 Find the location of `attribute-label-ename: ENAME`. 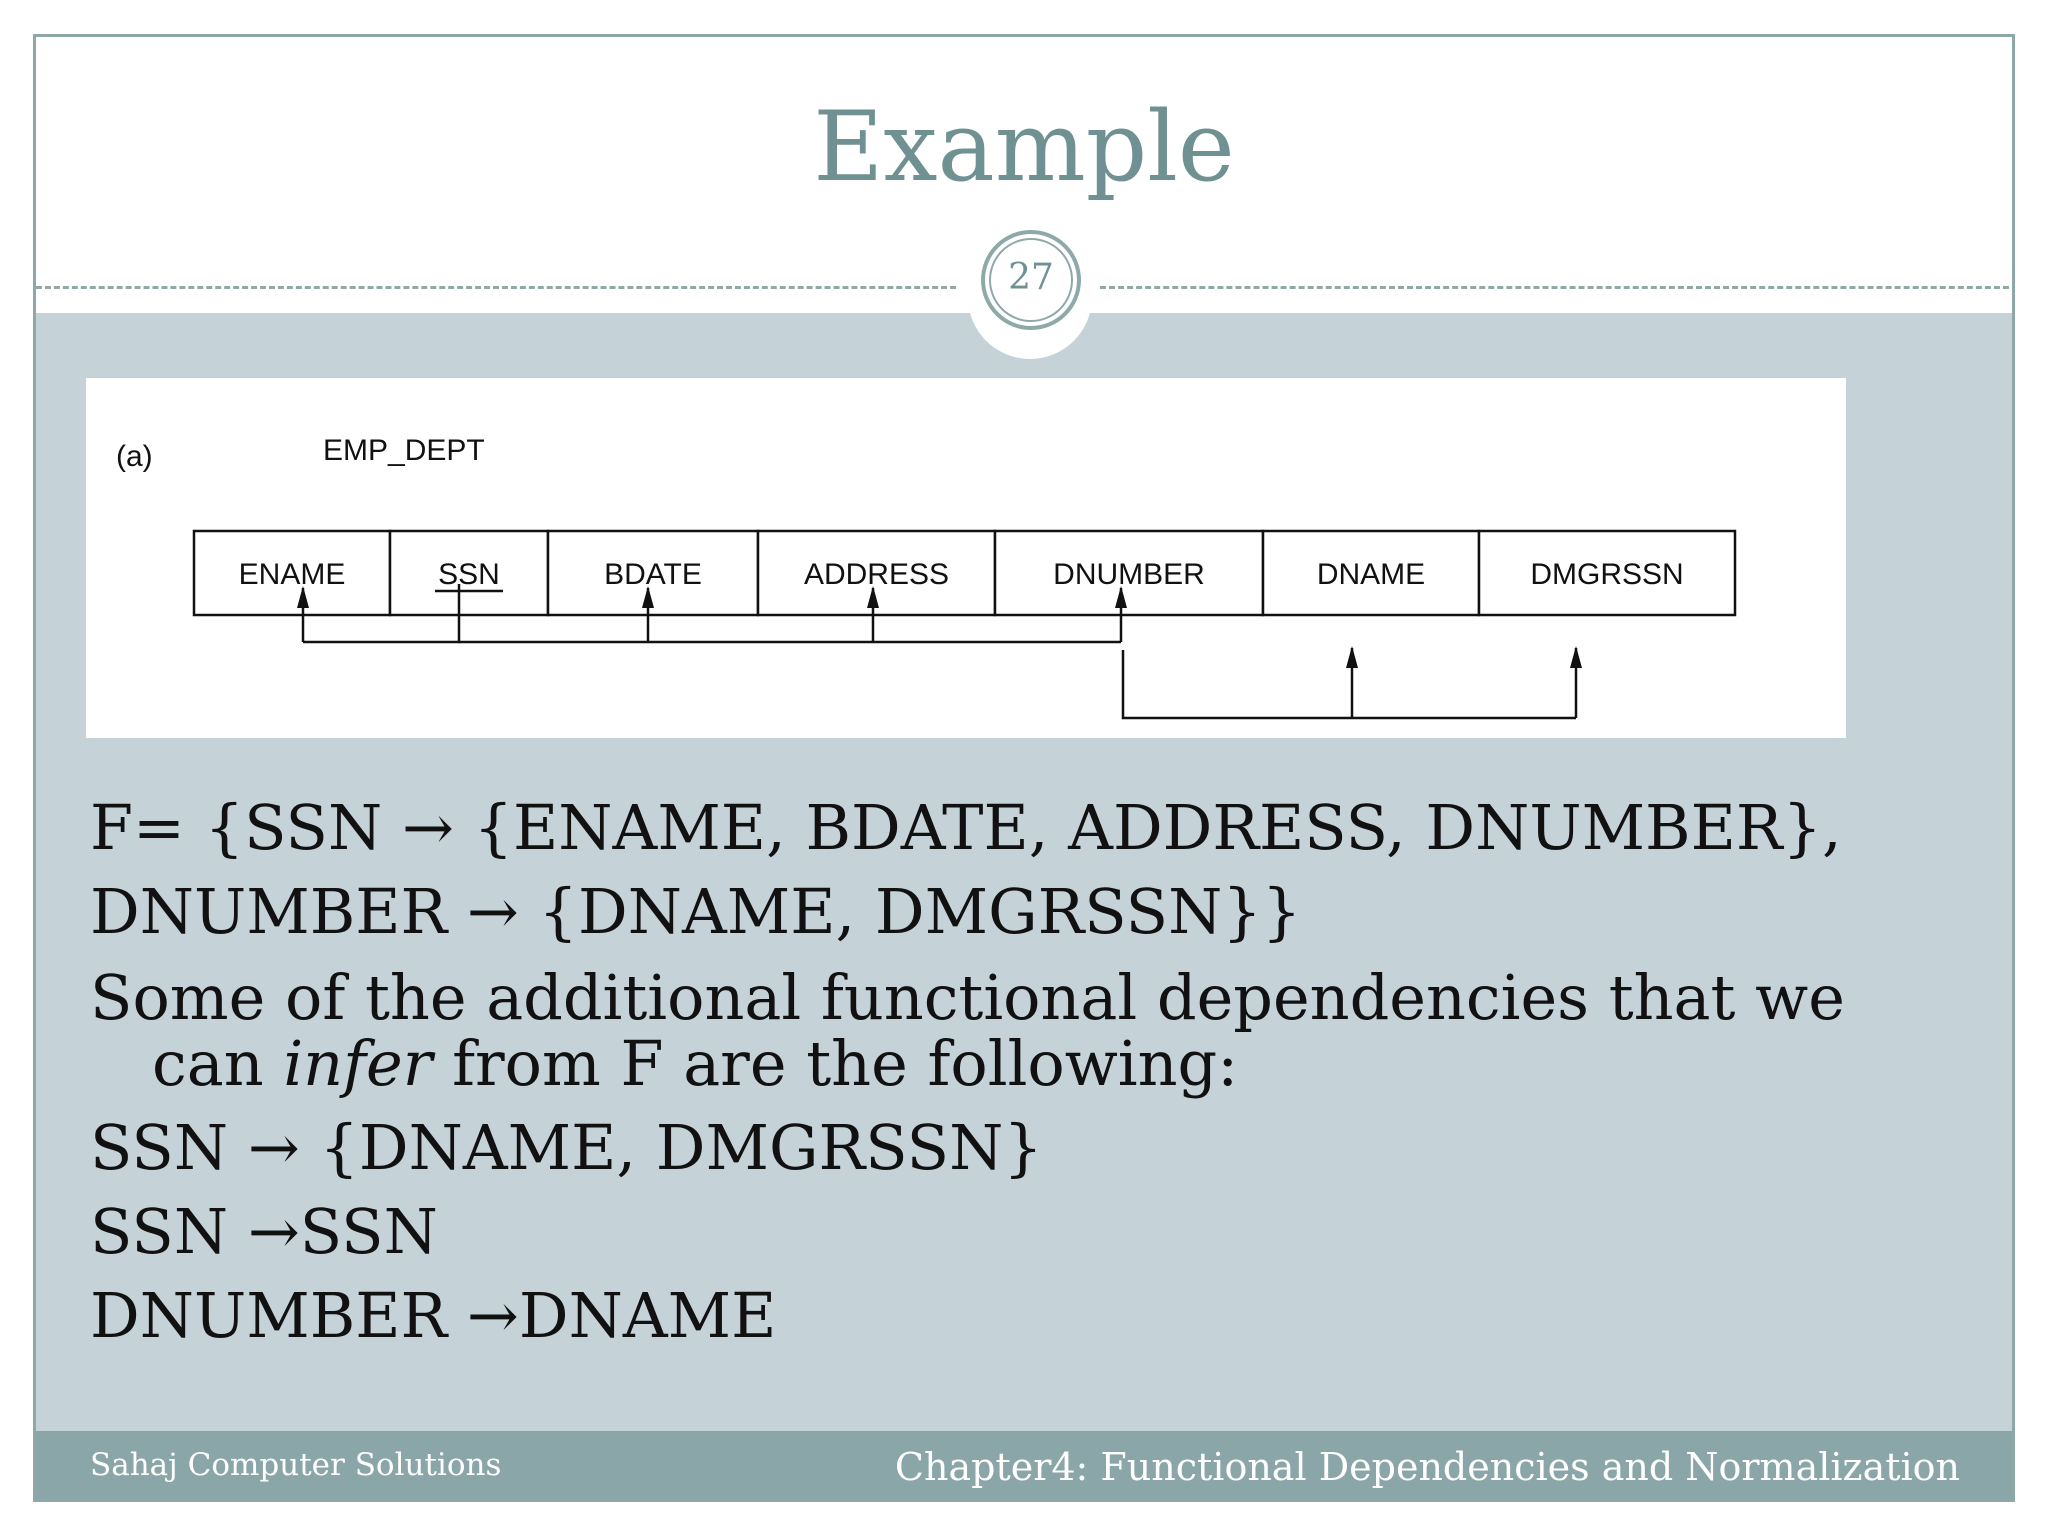

attribute-label-ename: ENAME is located at coordinates (292, 574).